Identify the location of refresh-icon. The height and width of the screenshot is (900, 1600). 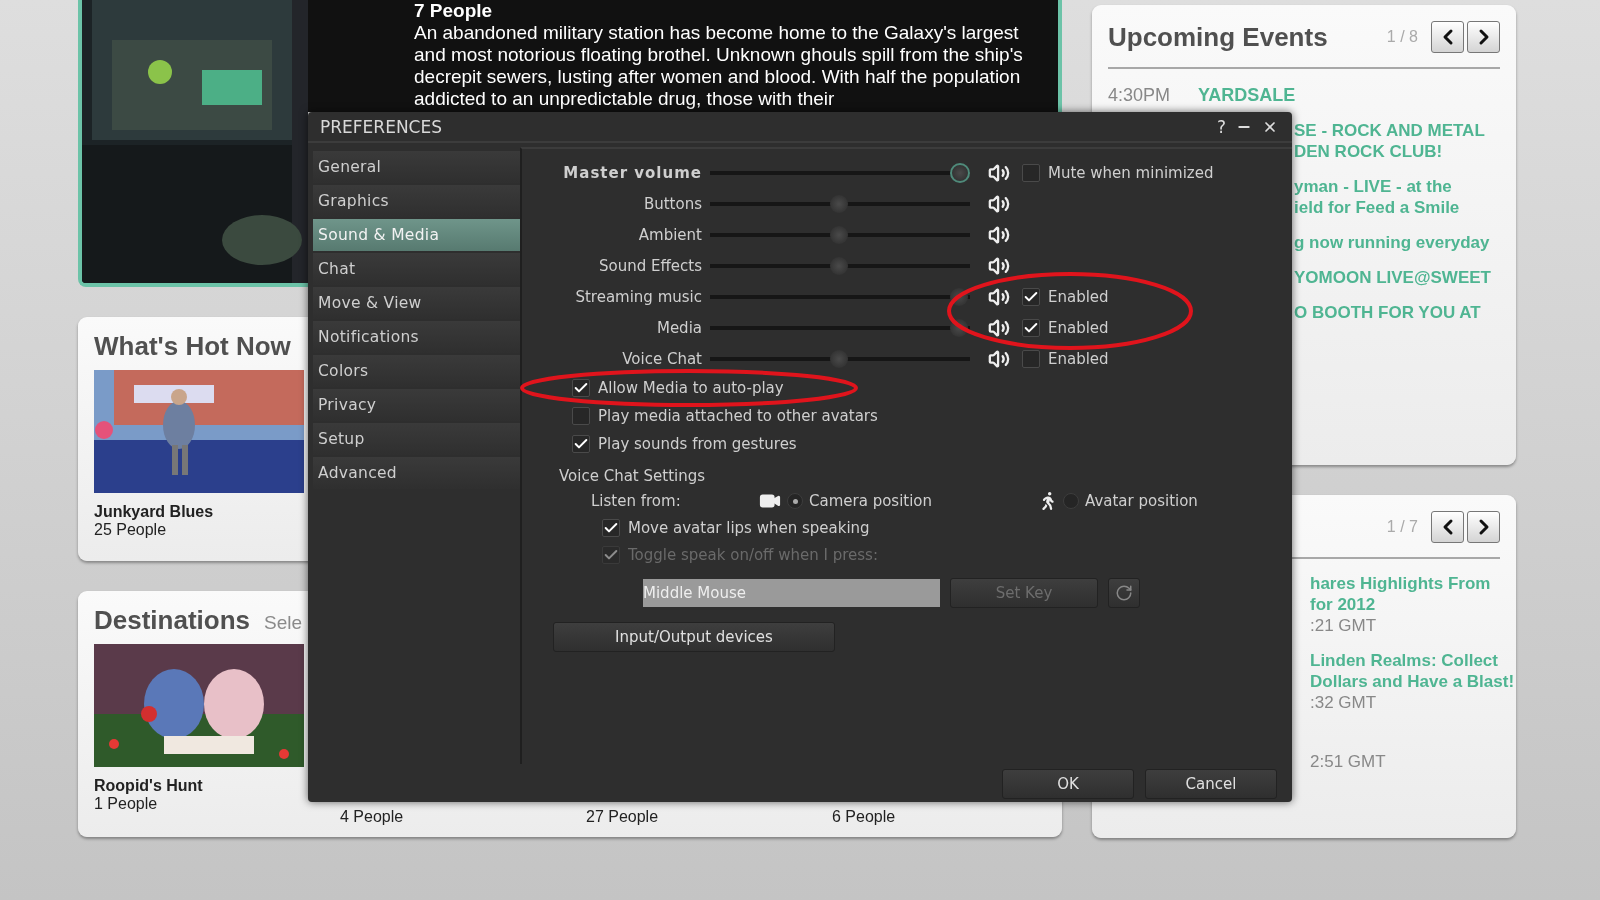
(1124, 593).